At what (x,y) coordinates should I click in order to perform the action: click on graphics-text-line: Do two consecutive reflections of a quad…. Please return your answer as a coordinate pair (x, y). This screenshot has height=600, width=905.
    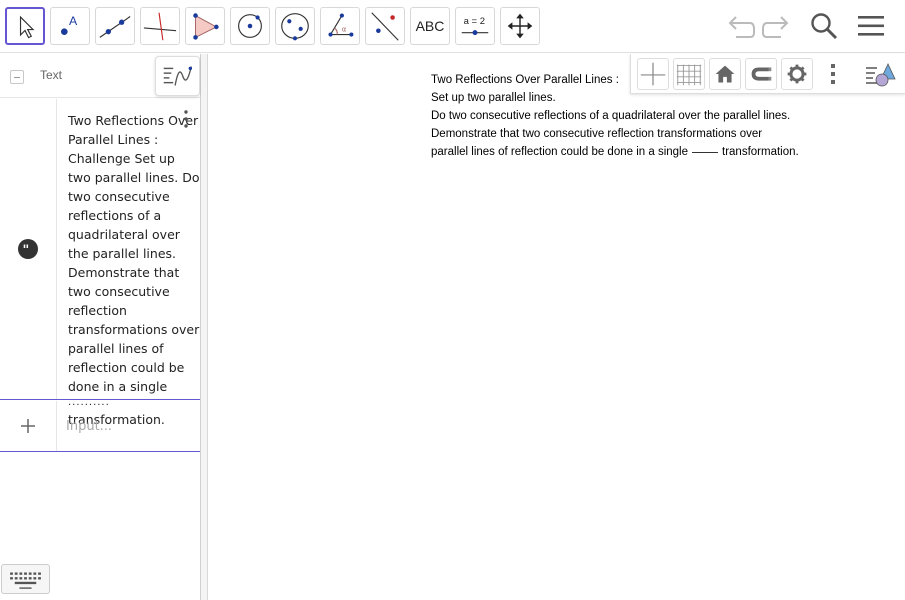
    Looking at the image, I should click on (611, 116).